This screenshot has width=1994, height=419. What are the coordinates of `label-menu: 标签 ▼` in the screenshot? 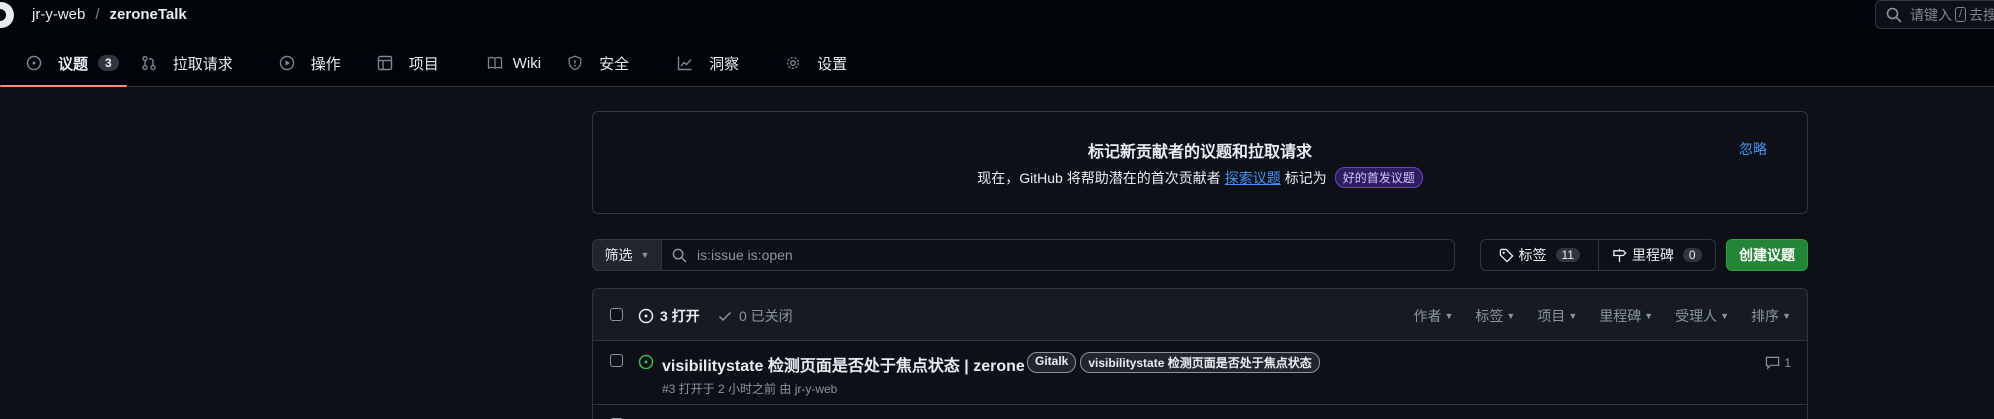 It's located at (1495, 316).